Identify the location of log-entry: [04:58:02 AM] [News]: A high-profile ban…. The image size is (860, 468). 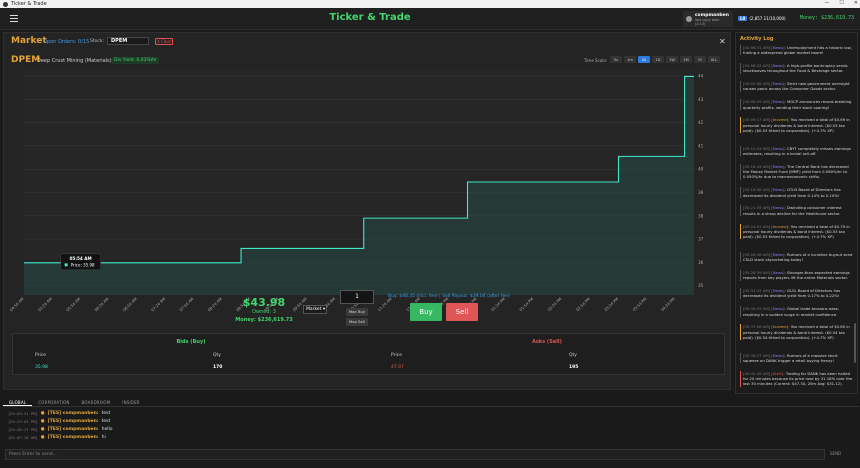
(796, 68).